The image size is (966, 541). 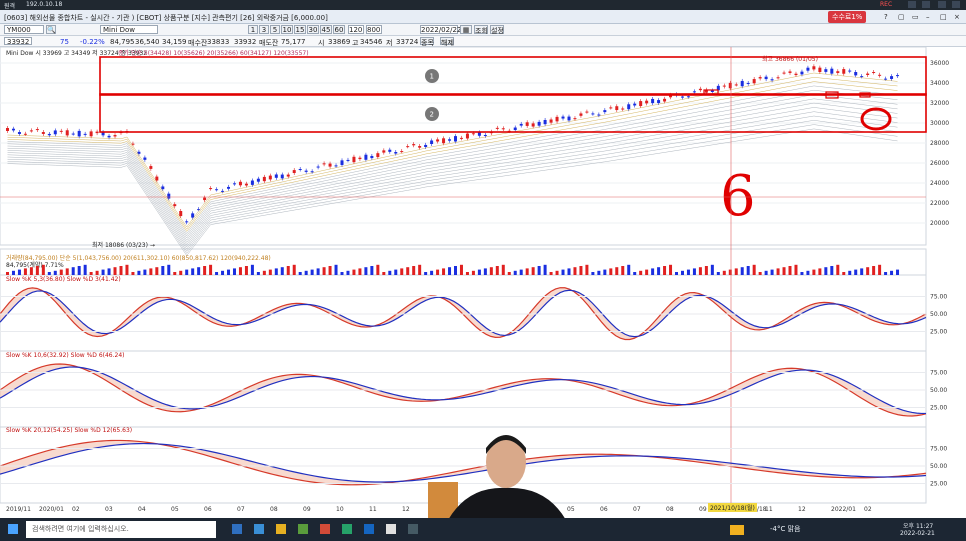 I want to click on period-45: 45, so click(x=326, y=29).